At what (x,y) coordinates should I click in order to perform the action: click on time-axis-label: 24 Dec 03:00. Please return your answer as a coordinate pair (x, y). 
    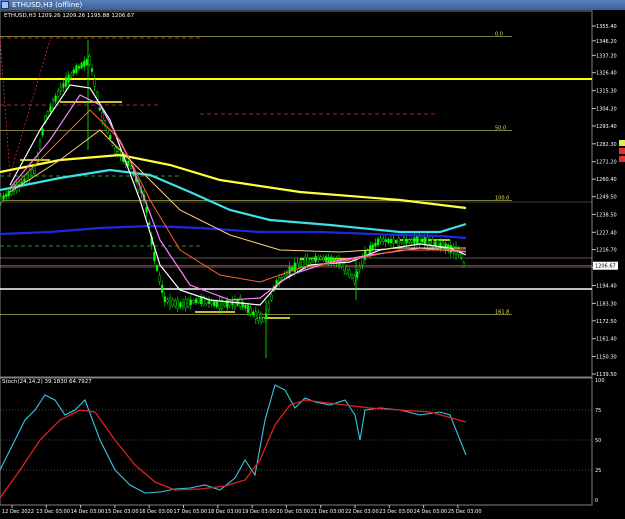
    Looking at the image, I should click on (431, 512).